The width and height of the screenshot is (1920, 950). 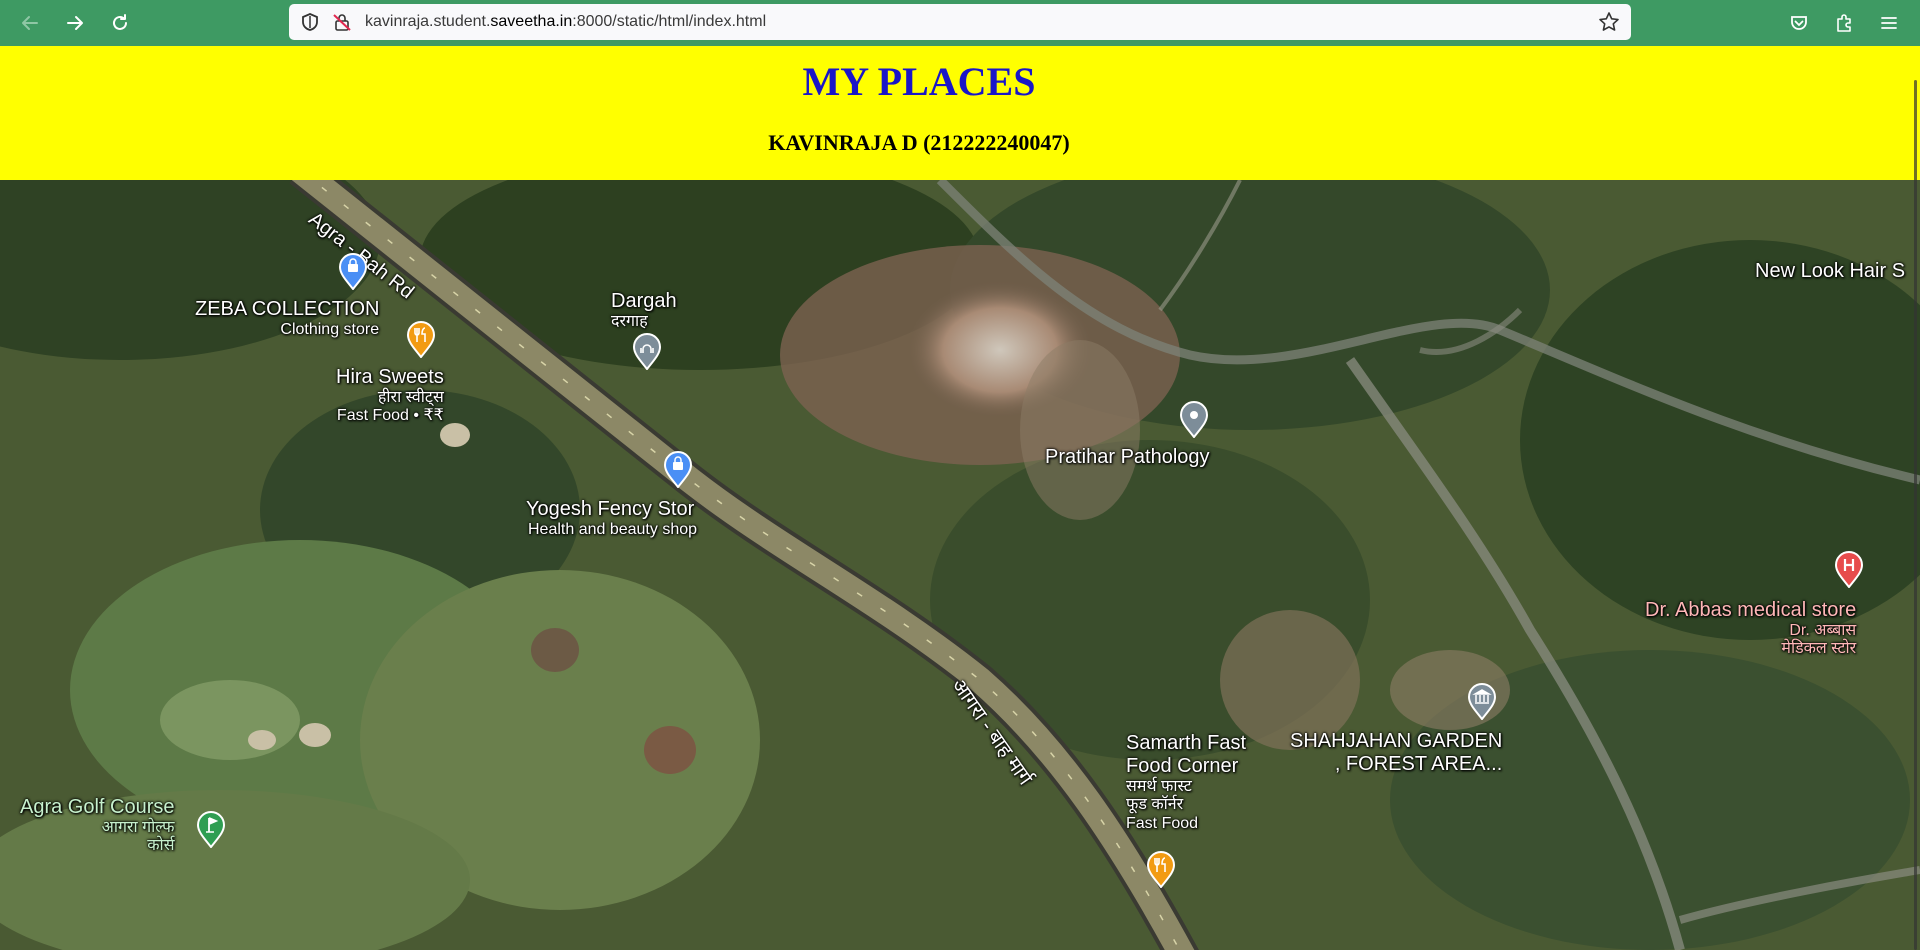 I want to click on place-name: ZEBA COLLECTION, so click(x=287, y=309).